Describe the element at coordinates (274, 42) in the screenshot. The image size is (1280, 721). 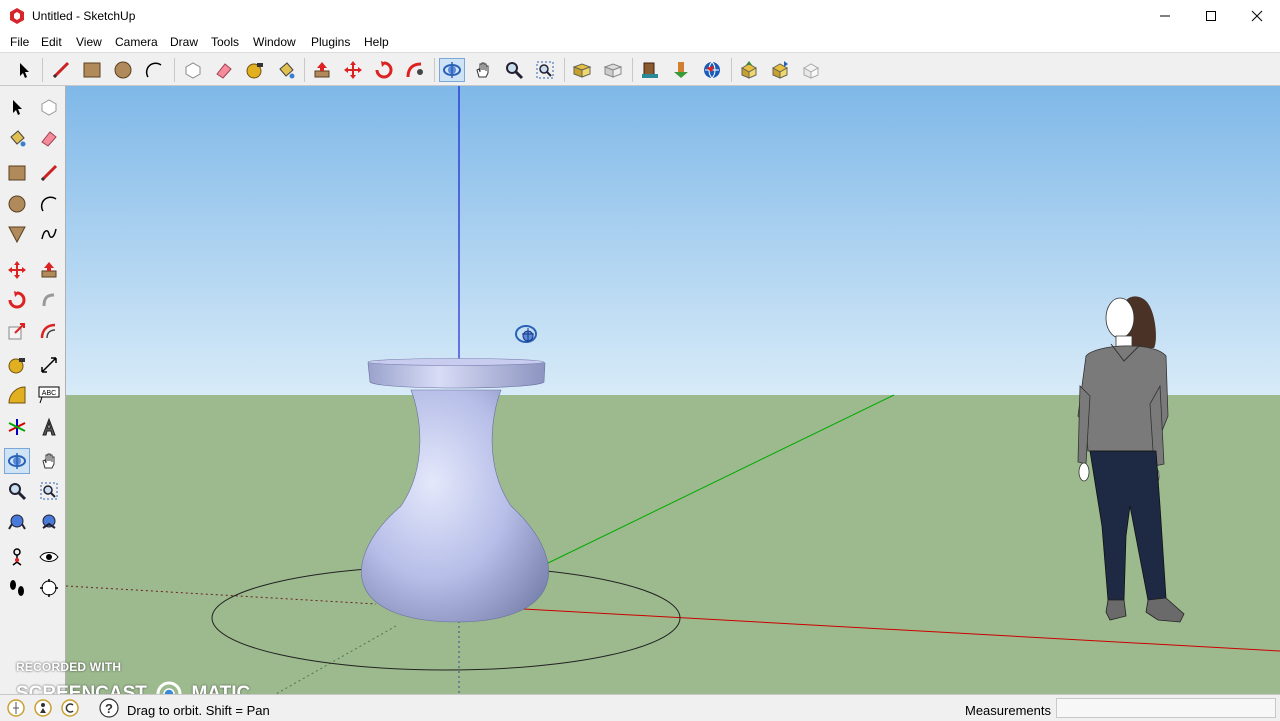
I see `menu-window: Window` at that location.